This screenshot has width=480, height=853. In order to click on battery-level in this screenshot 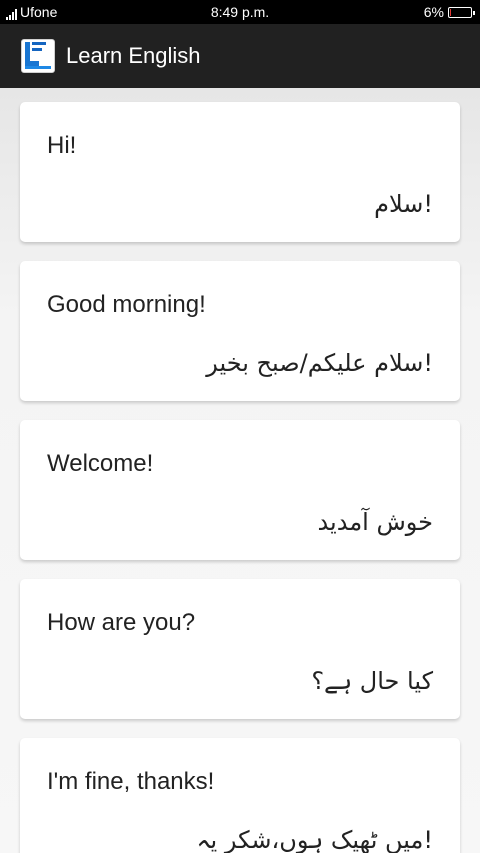, I will do `click(450, 12)`.